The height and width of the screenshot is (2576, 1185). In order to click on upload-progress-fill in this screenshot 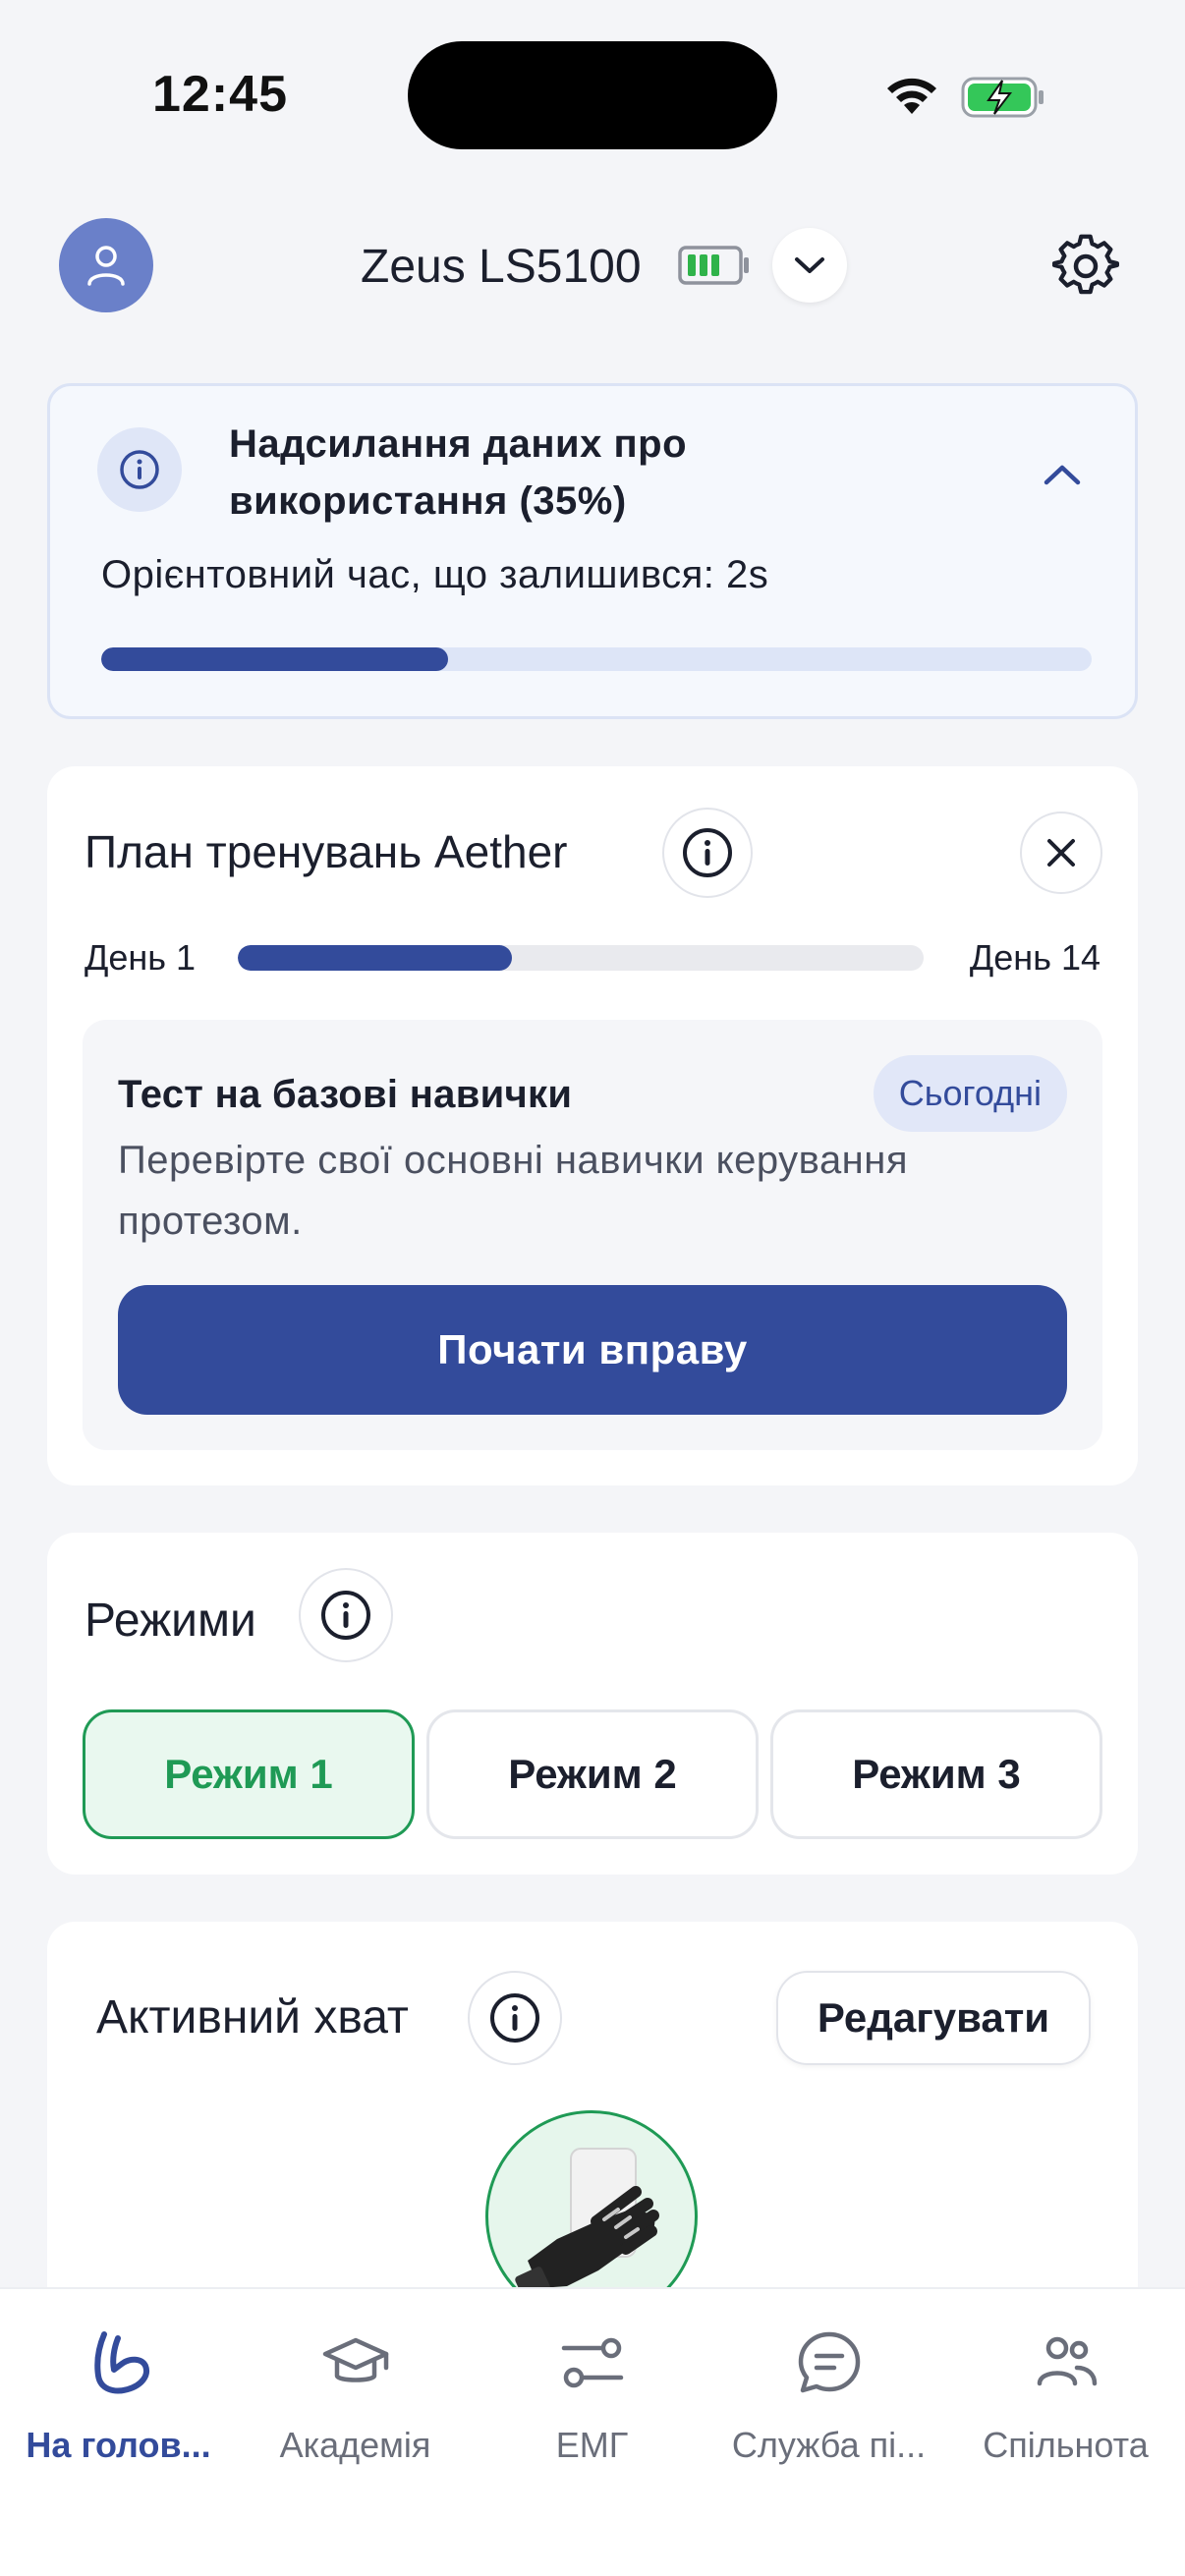, I will do `click(275, 659)`.